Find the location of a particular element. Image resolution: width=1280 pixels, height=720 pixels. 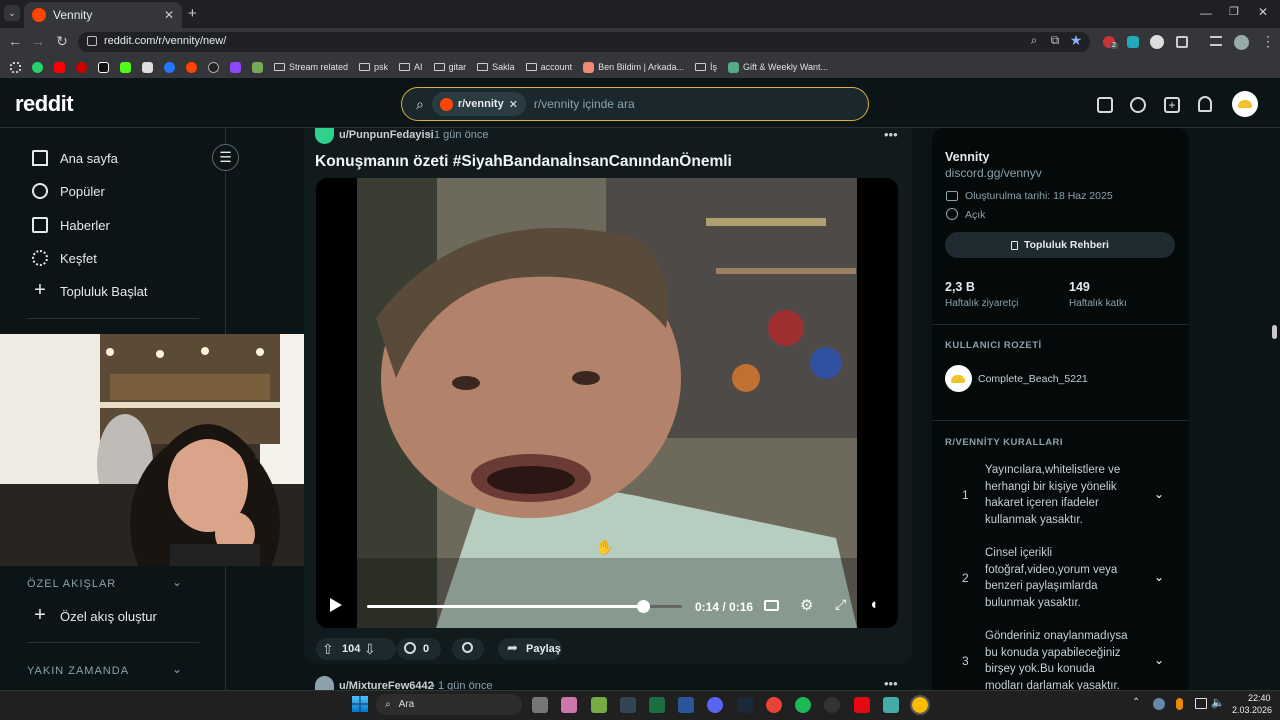

taskbar-search: ⌕ Ara is located at coordinates (449, 704).